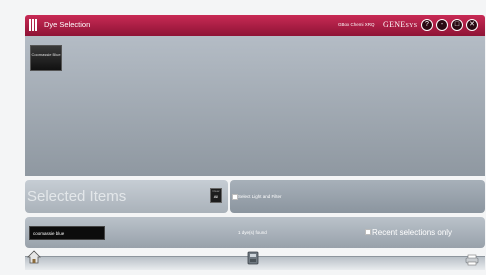 The image size is (486, 275). I want to click on selected-items-panel: Selected Items Clear All, so click(126, 196).